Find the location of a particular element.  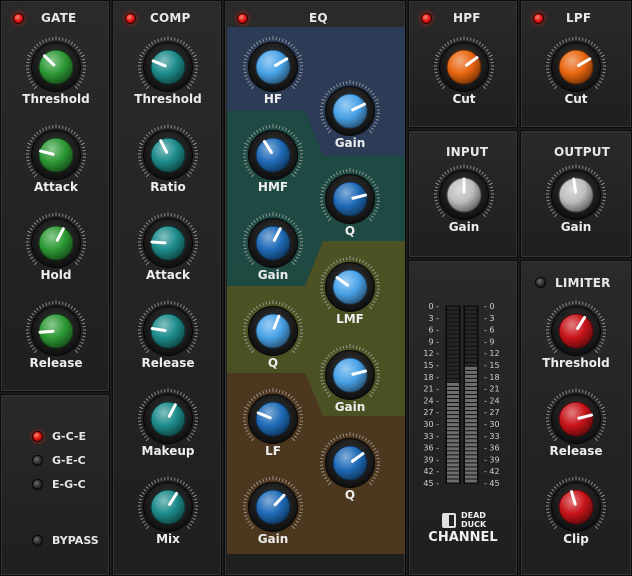

eq-lmf-freq-knob is located at coordinates (350, 287).